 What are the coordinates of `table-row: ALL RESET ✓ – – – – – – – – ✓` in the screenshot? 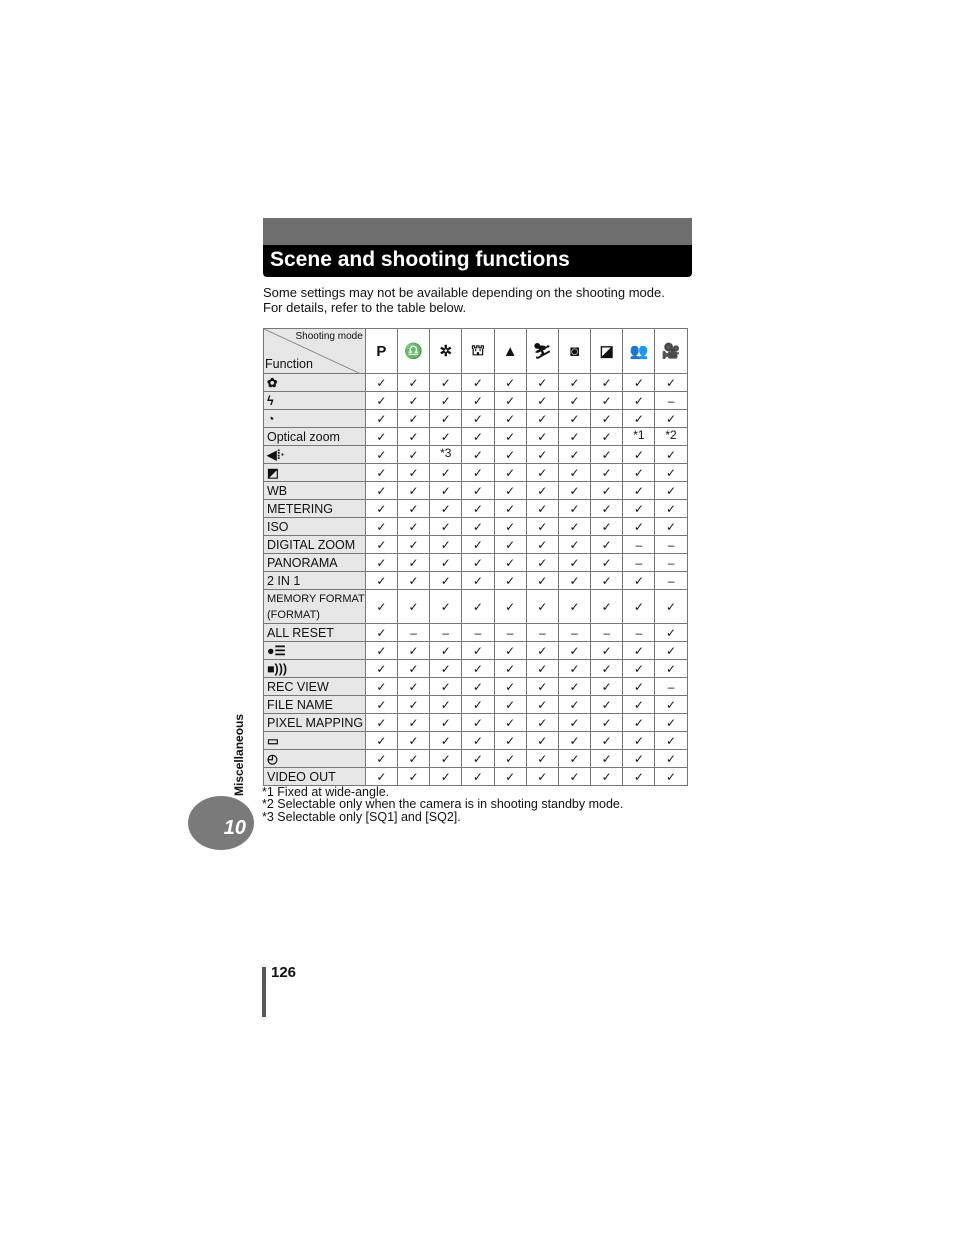 It's located at (475, 632).